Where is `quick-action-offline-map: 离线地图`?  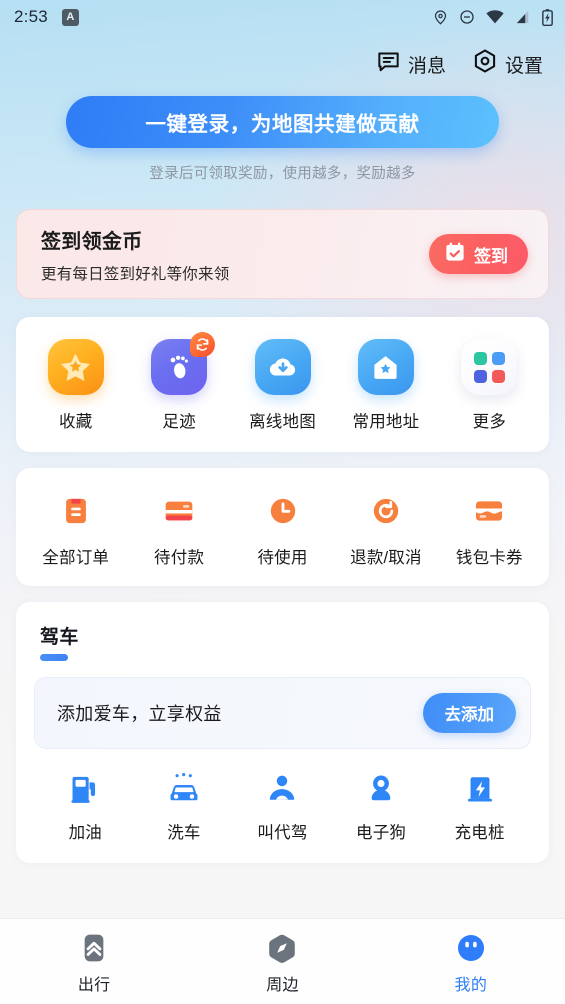 quick-action-offline-map: 离线地图 is located at coordinates (282, 385).